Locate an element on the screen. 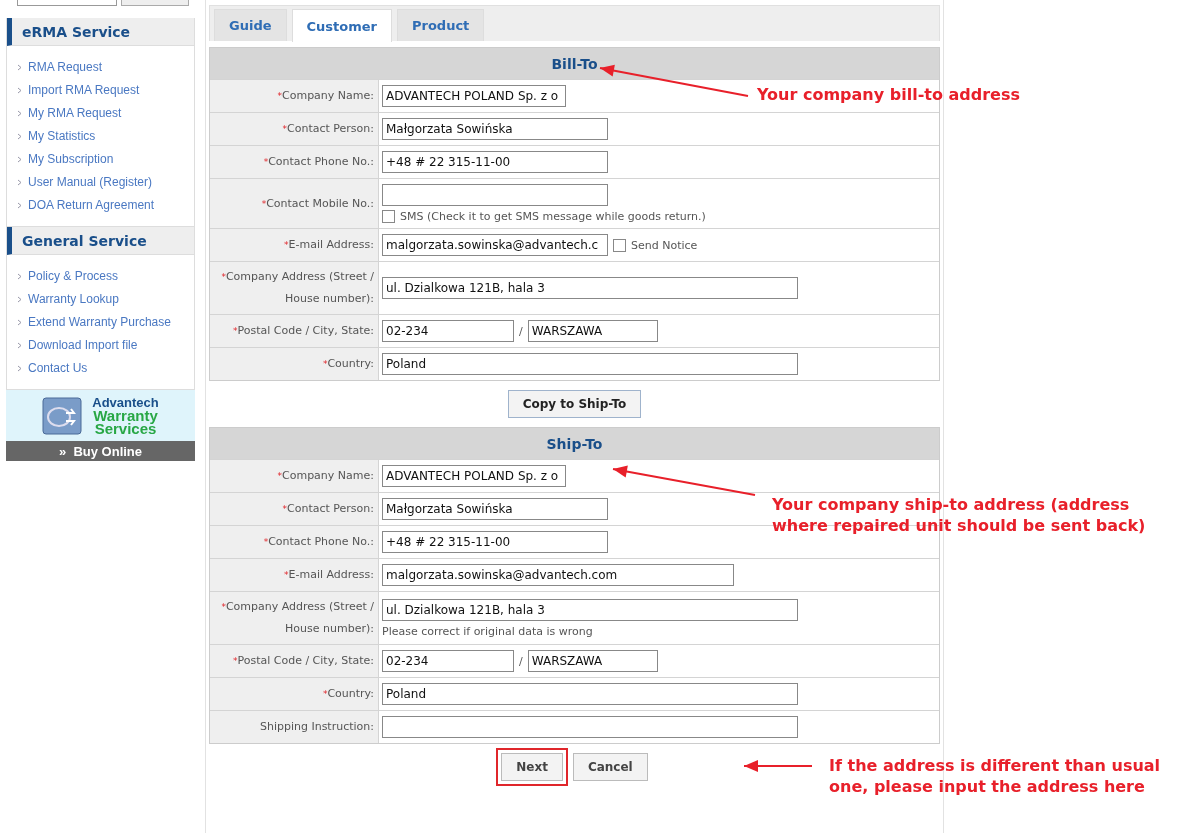 The width and height of the screenshot is (1177, 833). tab: Product is located at coordinates (440, 25).